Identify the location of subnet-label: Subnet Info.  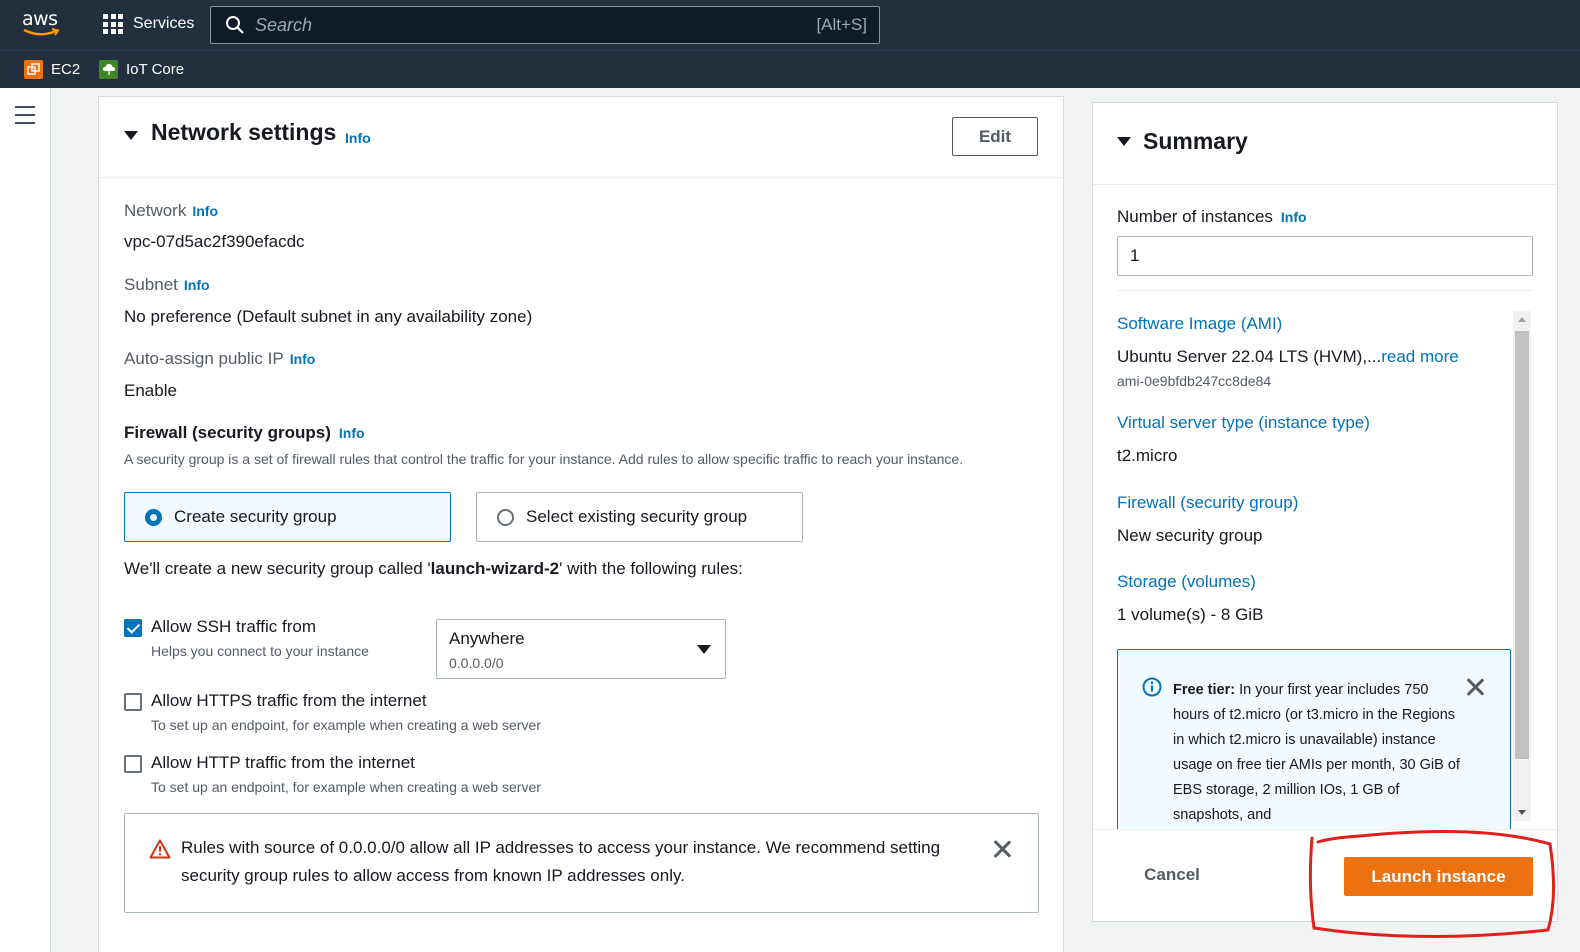
(167, 285).